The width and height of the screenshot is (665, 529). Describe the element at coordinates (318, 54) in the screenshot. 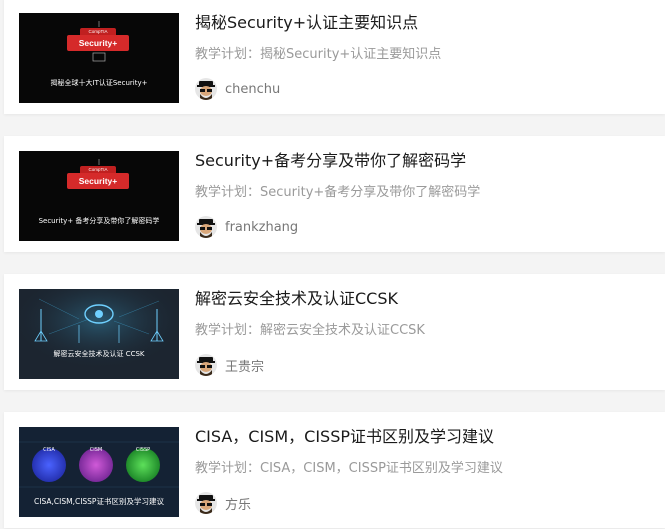

I see `teaching-plan: 教学计划：揭秘Security+认证主要知识点` at that location.